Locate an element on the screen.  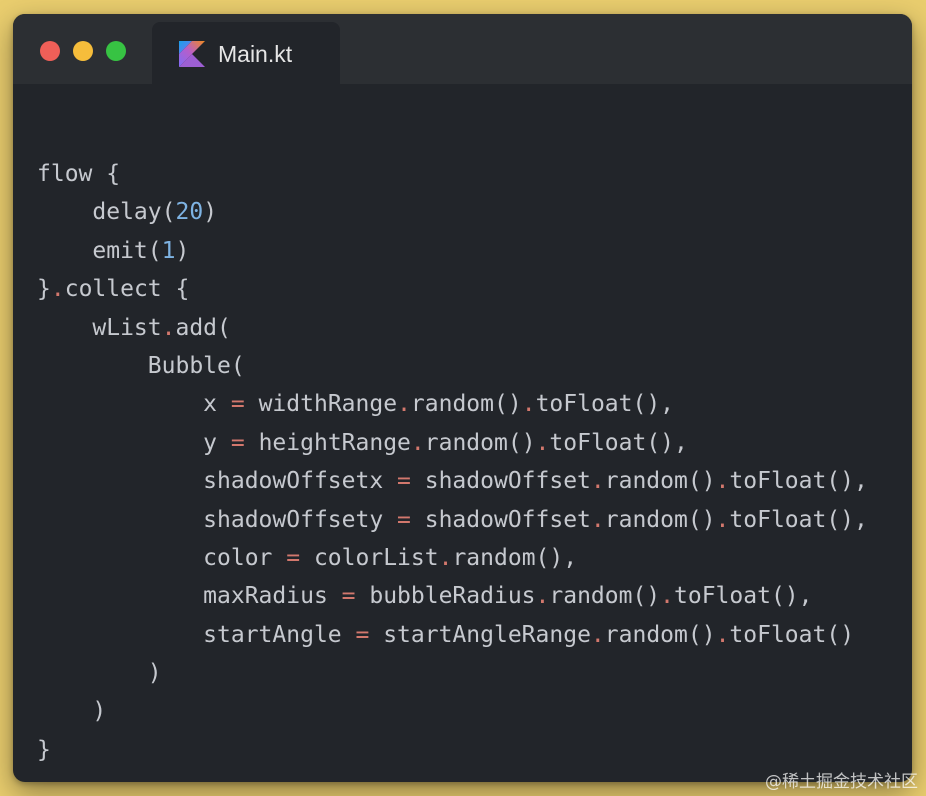
code-token: Bubble( is located at coordinates (141, 365).